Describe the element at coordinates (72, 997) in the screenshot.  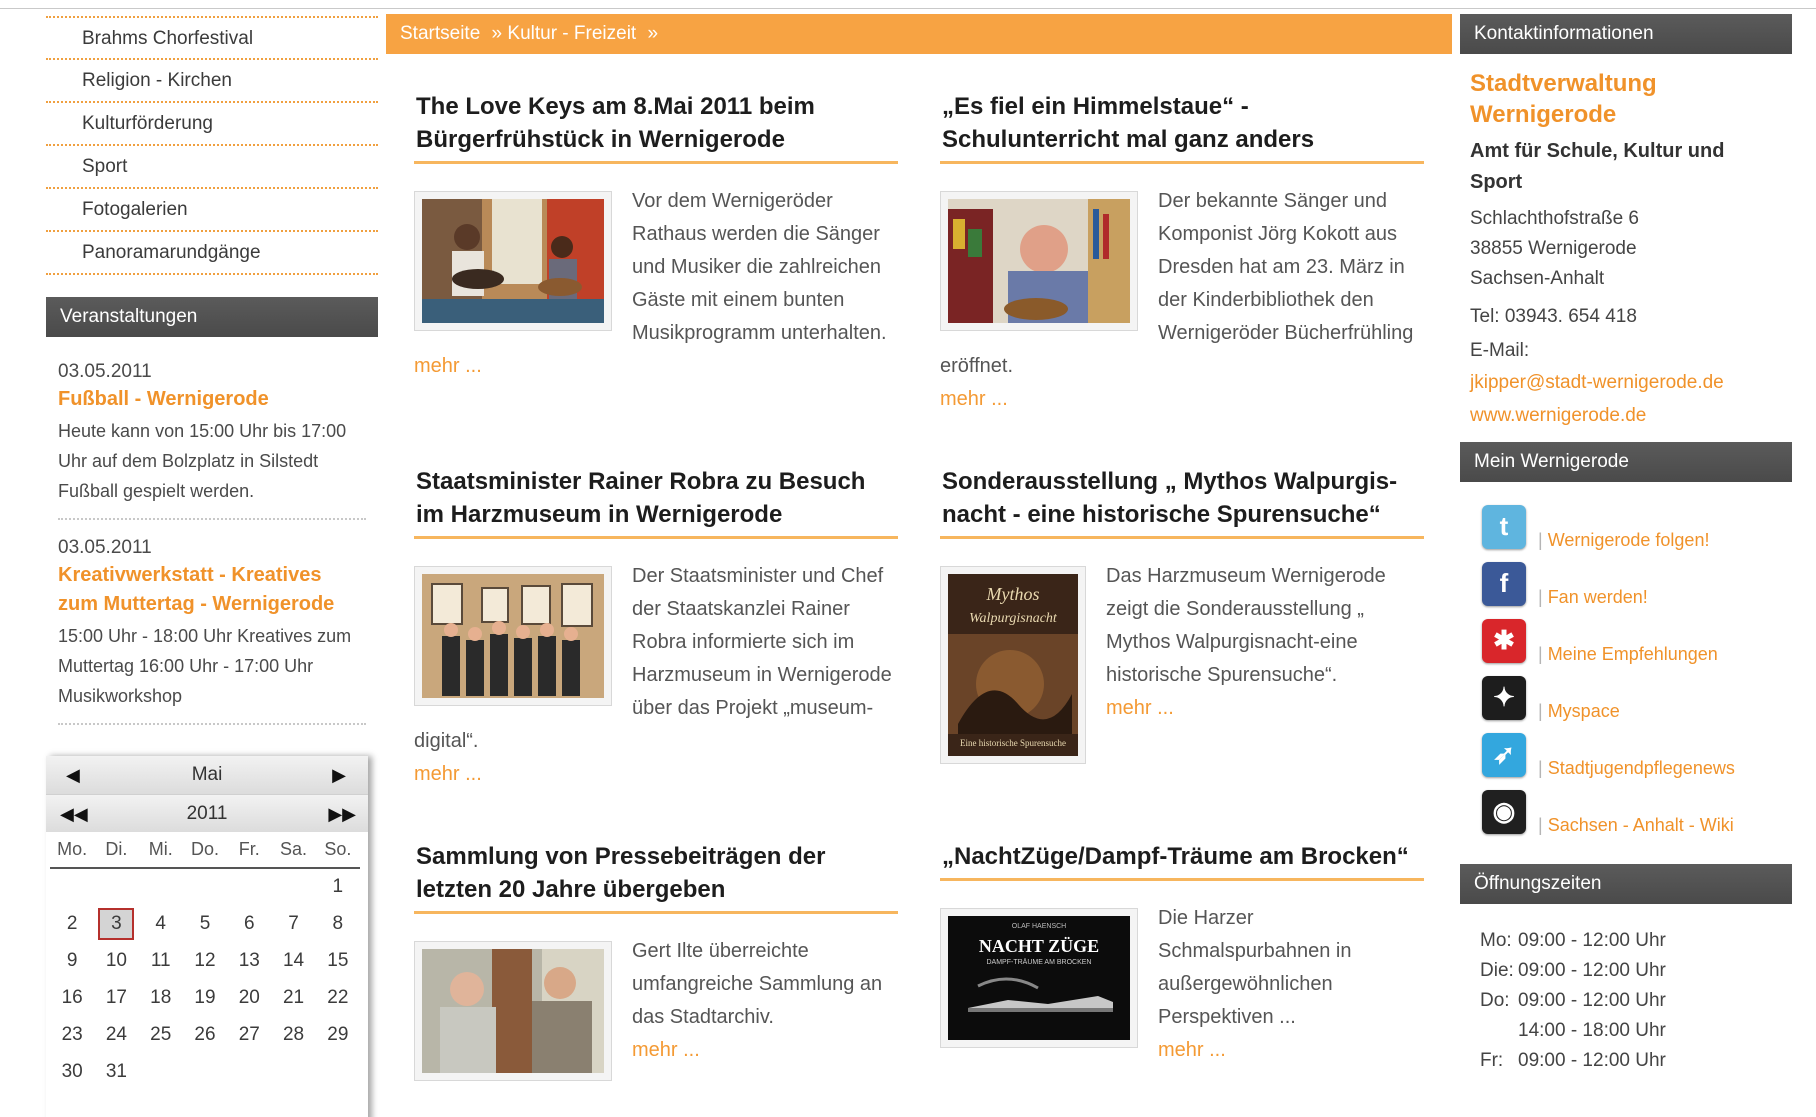
I see `calendar-day: 16` at that location.